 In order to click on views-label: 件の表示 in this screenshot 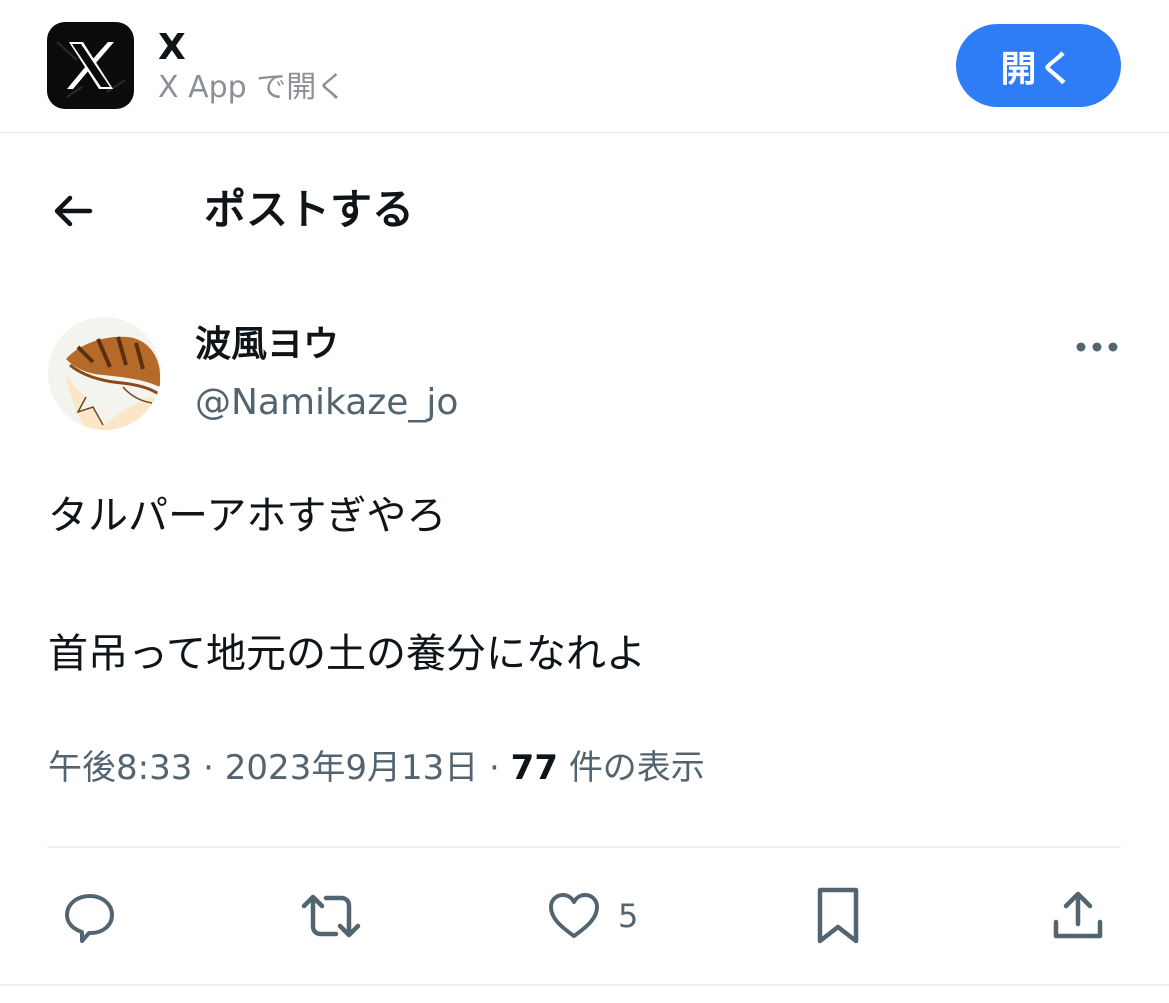, I will do `click(636, 768)`.